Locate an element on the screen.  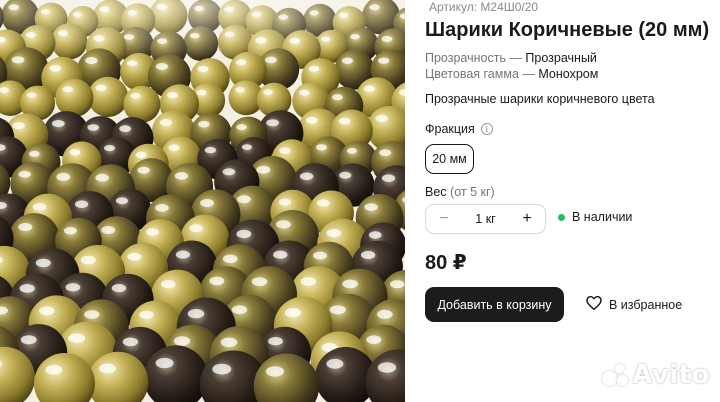
weight-label: Вес (от 5 кг) is located at coordinates (460, 192).